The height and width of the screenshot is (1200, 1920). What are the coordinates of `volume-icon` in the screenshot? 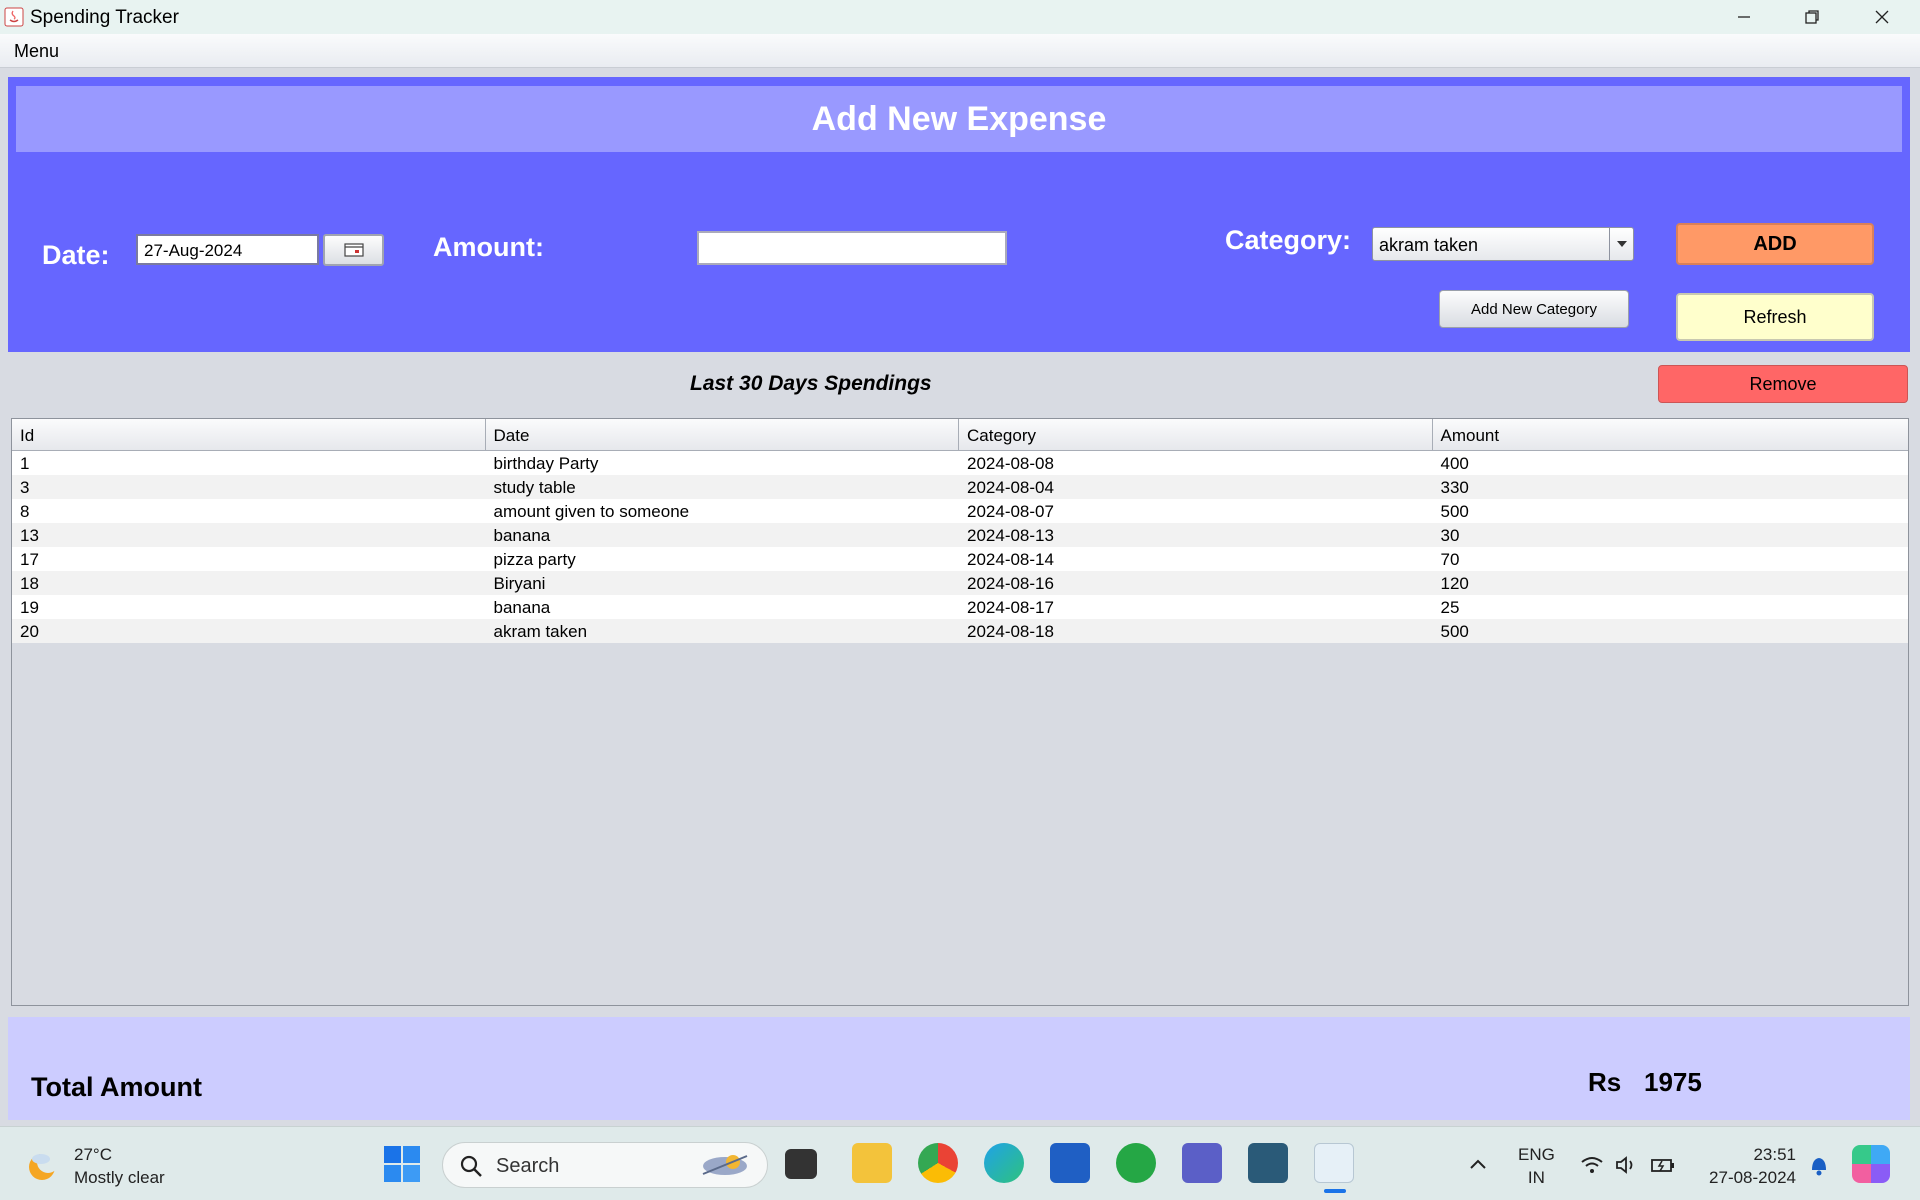 It's located at (1627, 1165).